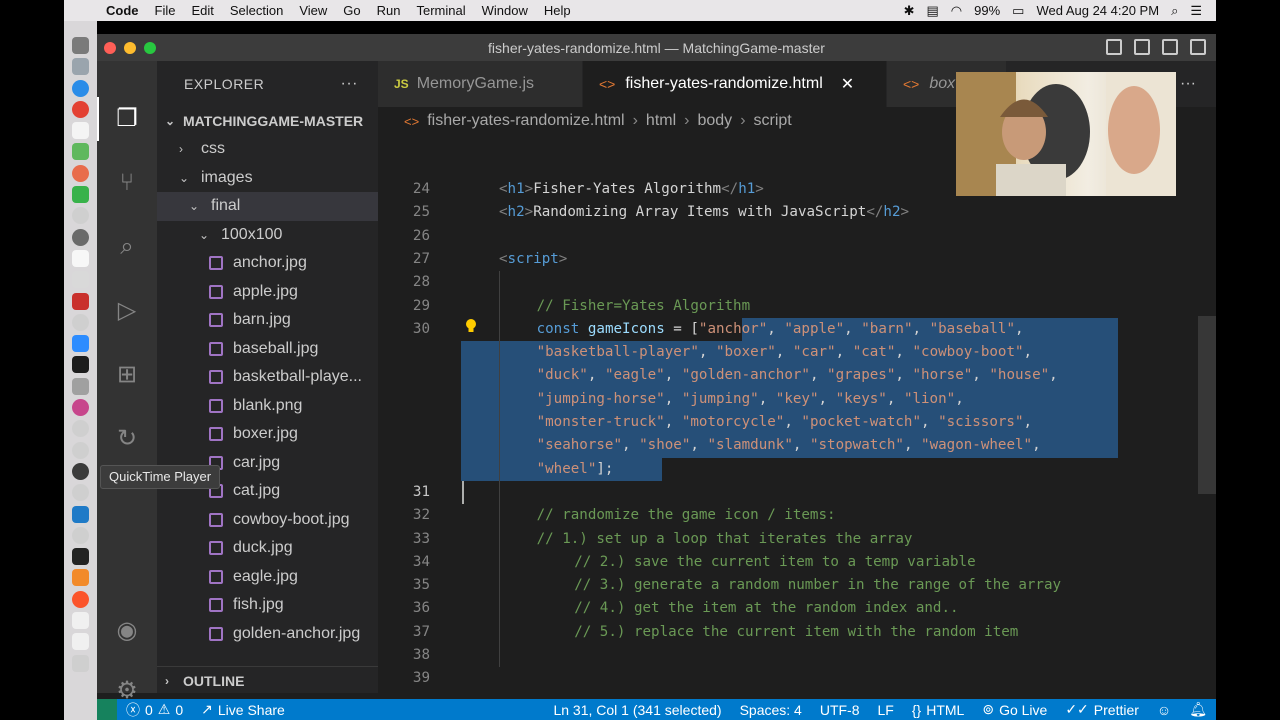 The height and width of the screenshot is (720, 1280). I want to click on vscode-dock-icon, so click(80, 514).